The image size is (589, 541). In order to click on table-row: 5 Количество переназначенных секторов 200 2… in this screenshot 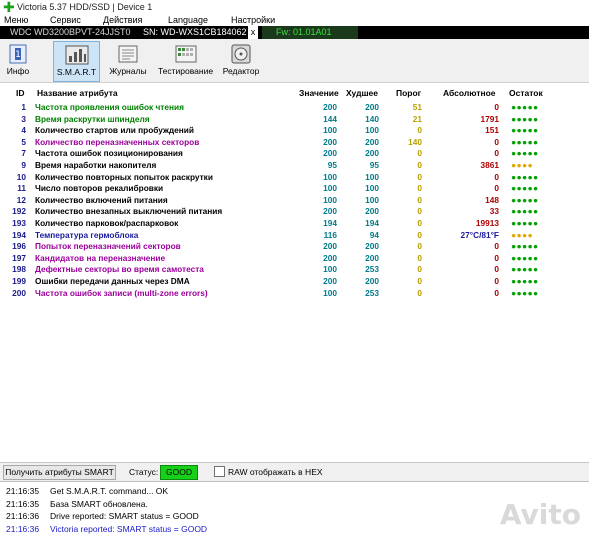, I will do `click(294, 142)`.